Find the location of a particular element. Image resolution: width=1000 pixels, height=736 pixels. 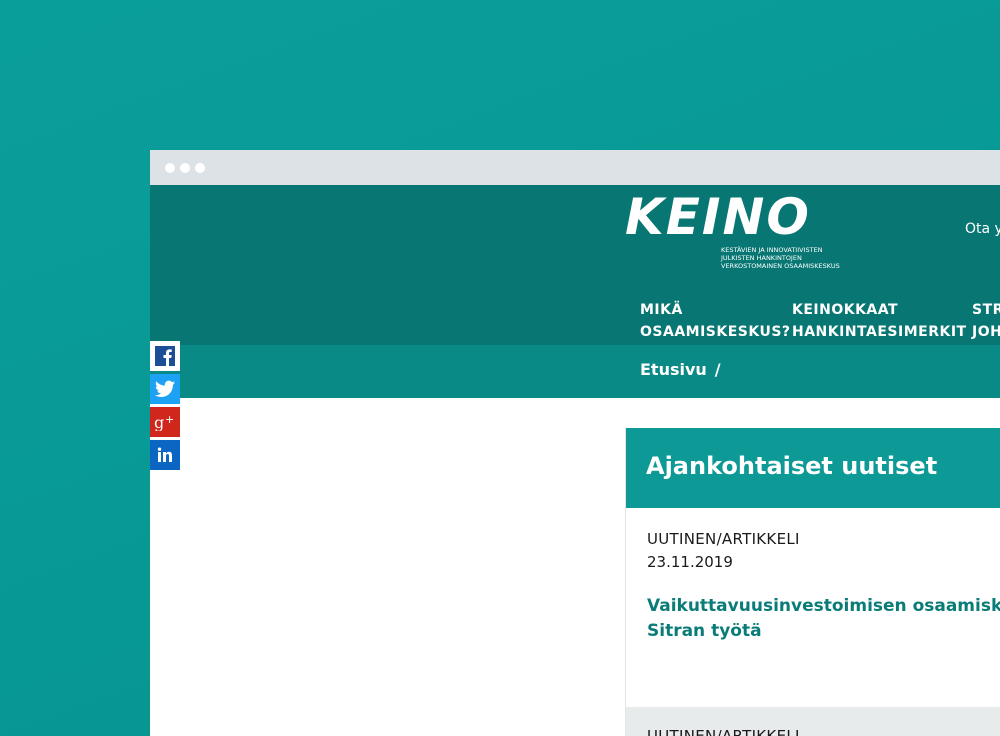

nav-item-hankintaesimerkit: KEINOKKAAT HANKINTAESIMERKIT is located at coordinates (879, 321).